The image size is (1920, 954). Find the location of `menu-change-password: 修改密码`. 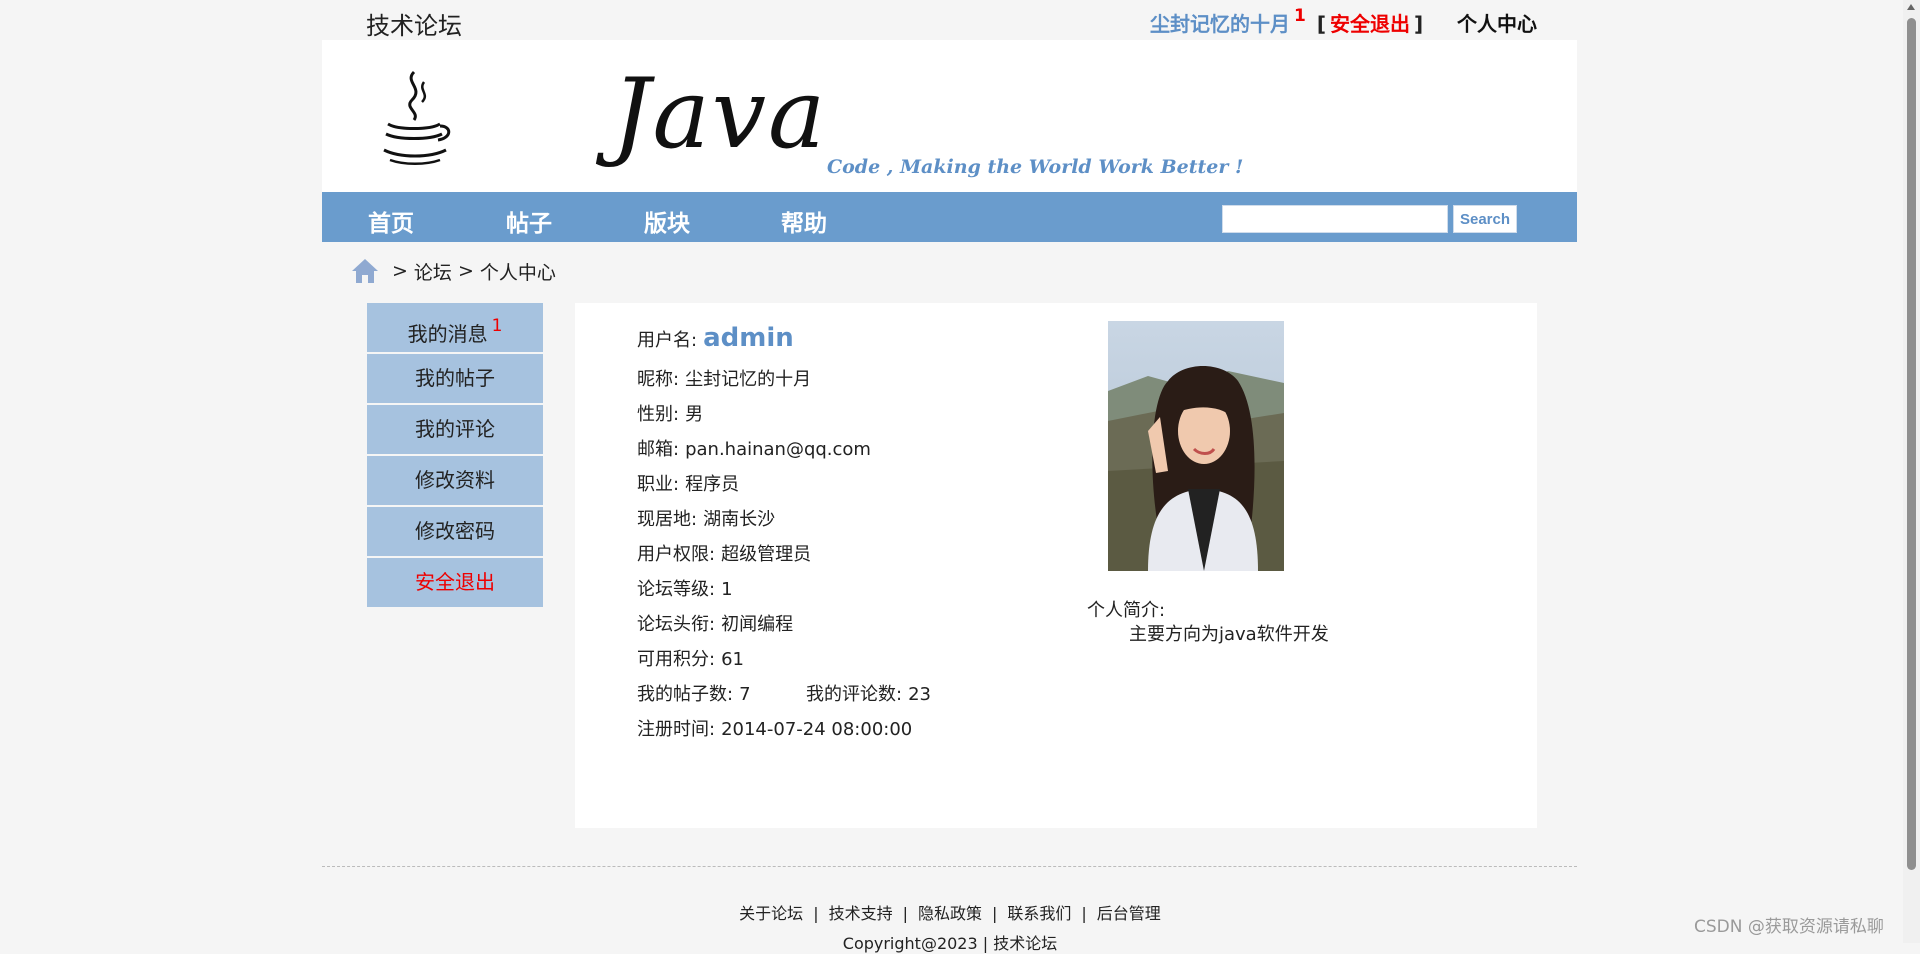

menu-change-password: 修改密码 is located at coordinates (455, 531).